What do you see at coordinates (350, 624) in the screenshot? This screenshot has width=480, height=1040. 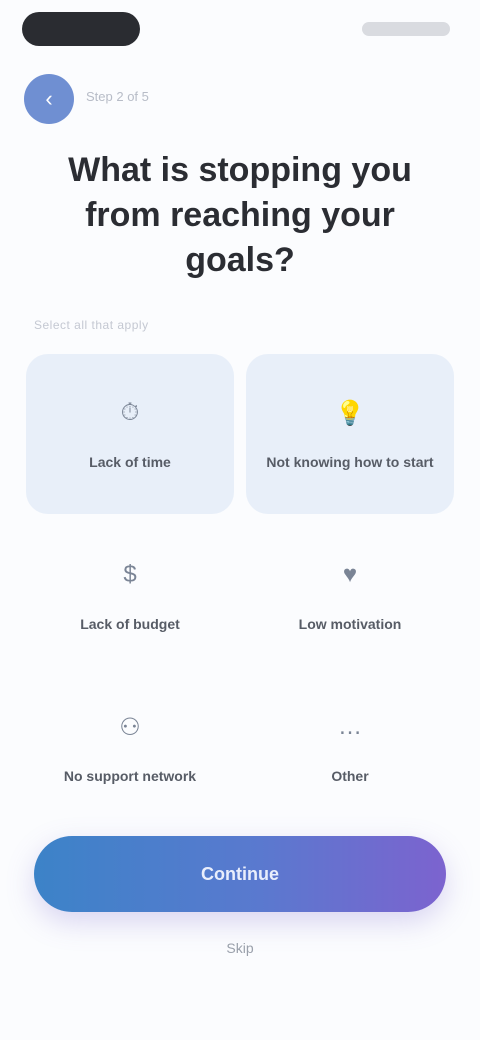 I see `option-label: Low motivation` at bounding box center [350, 624].